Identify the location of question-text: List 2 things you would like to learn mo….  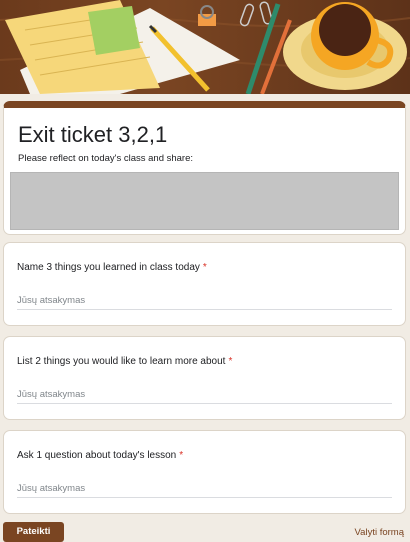
(121, 361).